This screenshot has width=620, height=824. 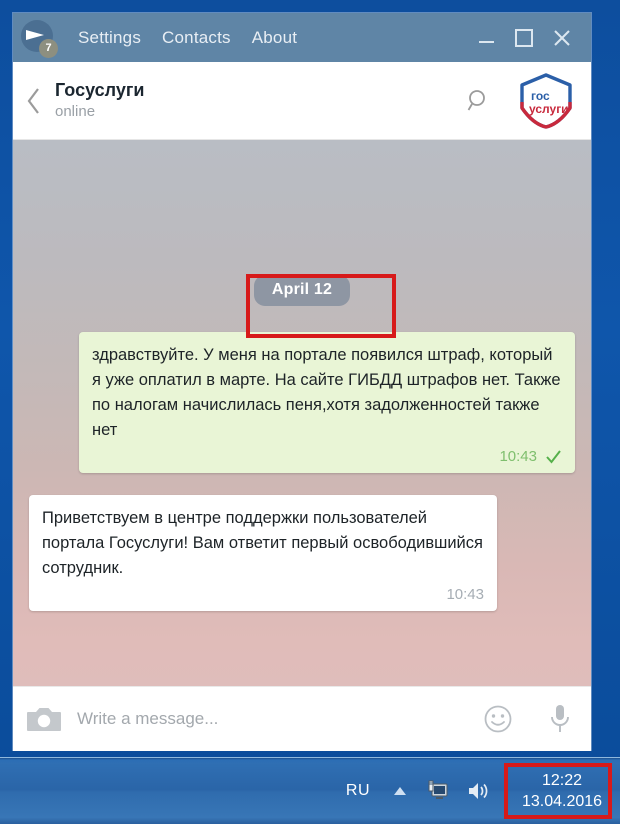 I want to click on network-button, so click(x=437, y=791).